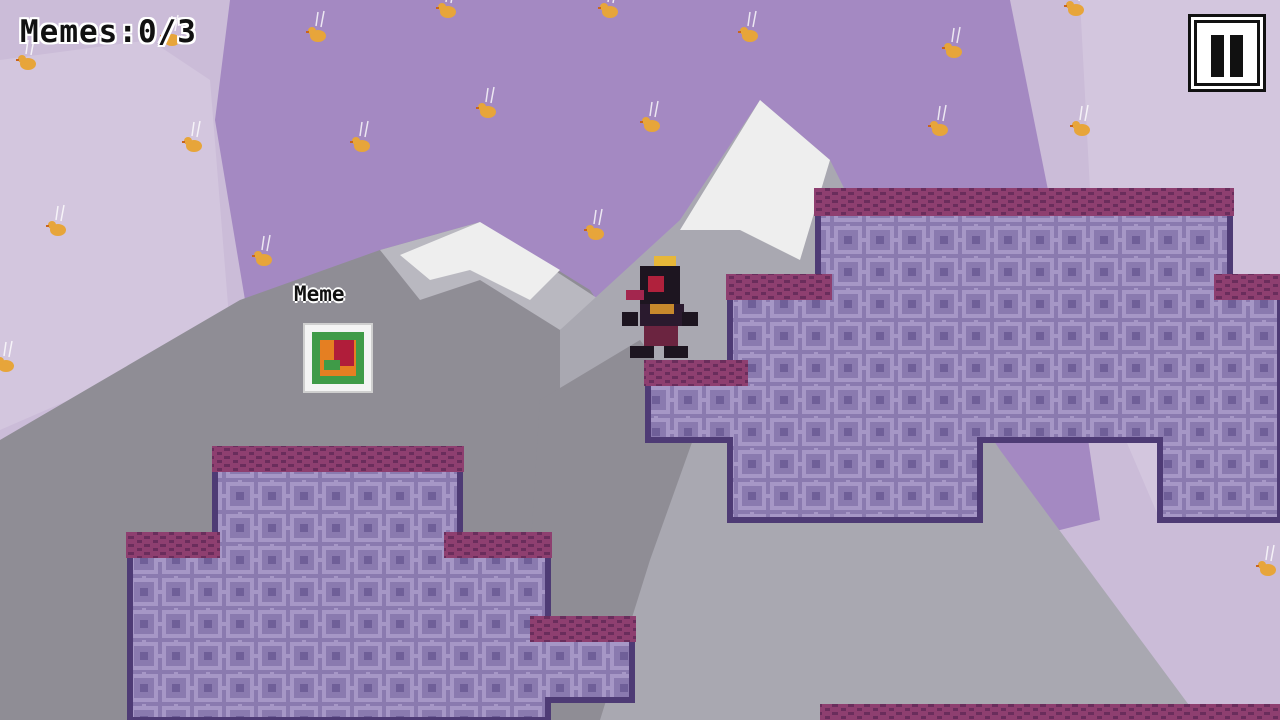 The height and width of the screenshot is (720, 1280). Describe the element at coordinates (1050, 712) in the screenshot. I see `platform-bottom-edge` at that location.